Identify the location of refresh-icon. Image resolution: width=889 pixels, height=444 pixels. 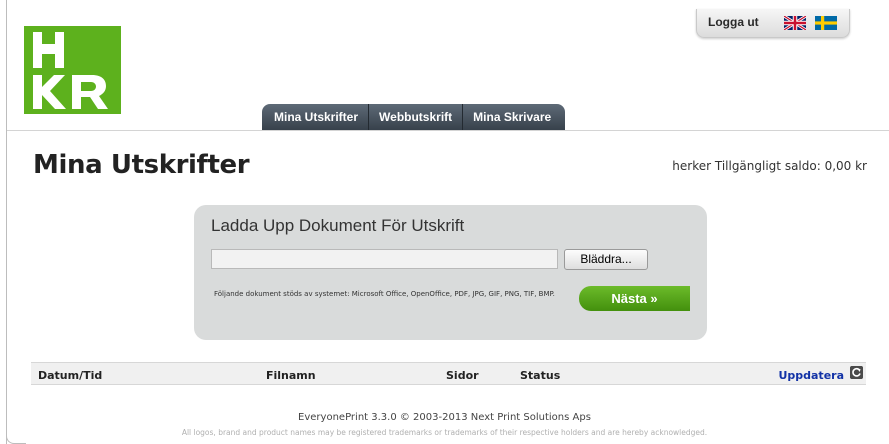
(856, 372).